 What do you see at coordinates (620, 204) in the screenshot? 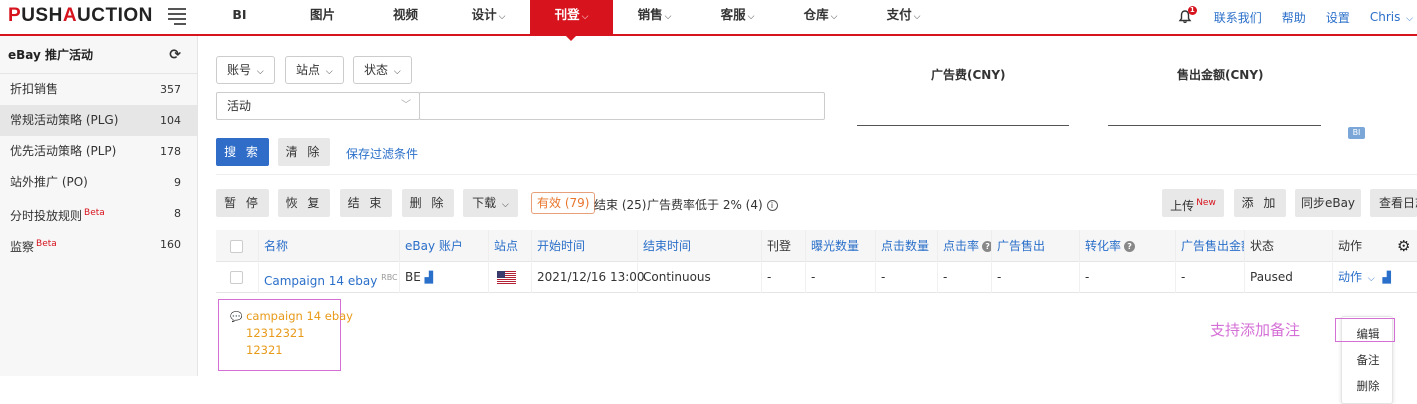
I see `tab-ended: 结束 (25)` at bounding box center [620, 204].